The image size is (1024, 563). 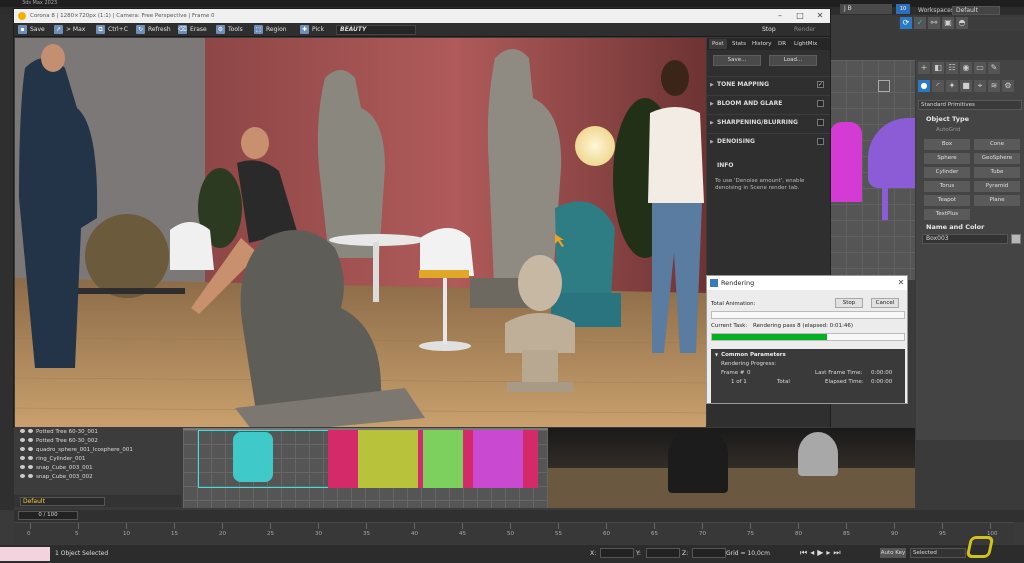 I want to click on autogrid-checkbox: AutoGrid, so click(x=948, y=130).